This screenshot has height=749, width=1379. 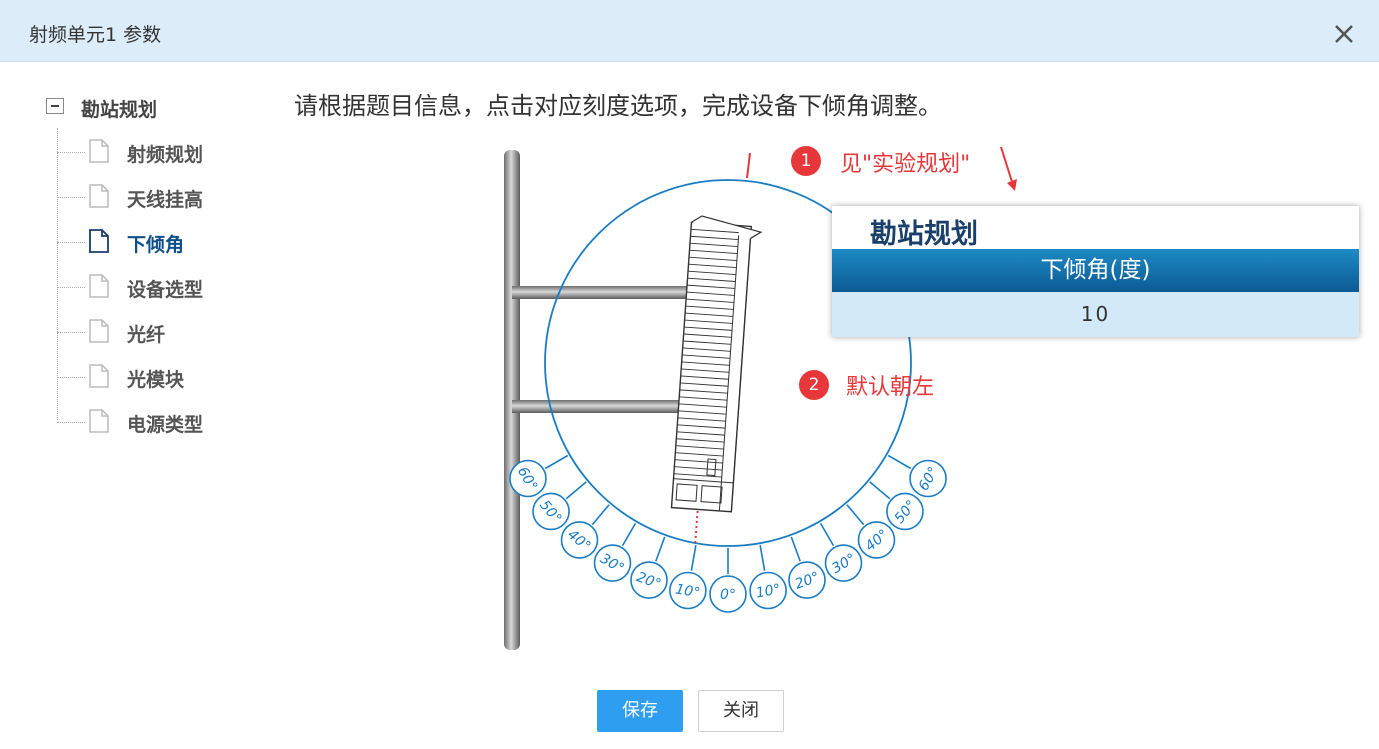 I want to click on instruction-text: 请根据题目信息，点击对应刻度选项，完成设备下倾角调整。, so click(x=618, y=106).